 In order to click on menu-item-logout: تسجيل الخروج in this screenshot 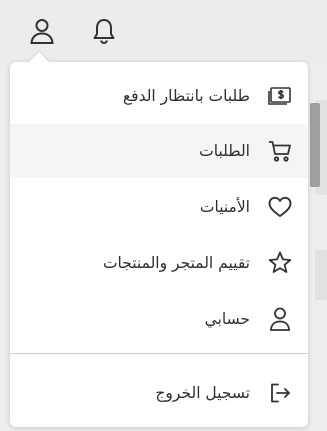, I will do `click(159, 393)`.